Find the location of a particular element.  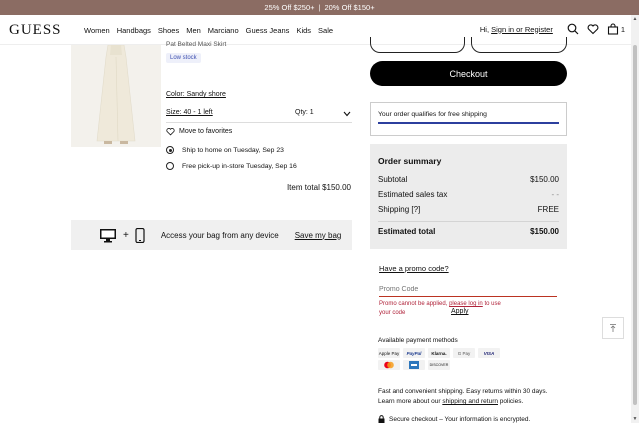

low-stock-badge: Low stock is located at coordinates (183, 58).